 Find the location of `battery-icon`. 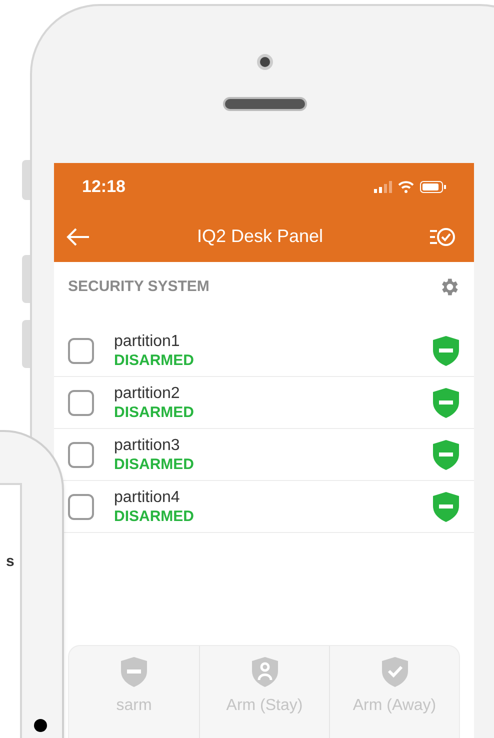

battery-icon is located at coordinates (433, 187).